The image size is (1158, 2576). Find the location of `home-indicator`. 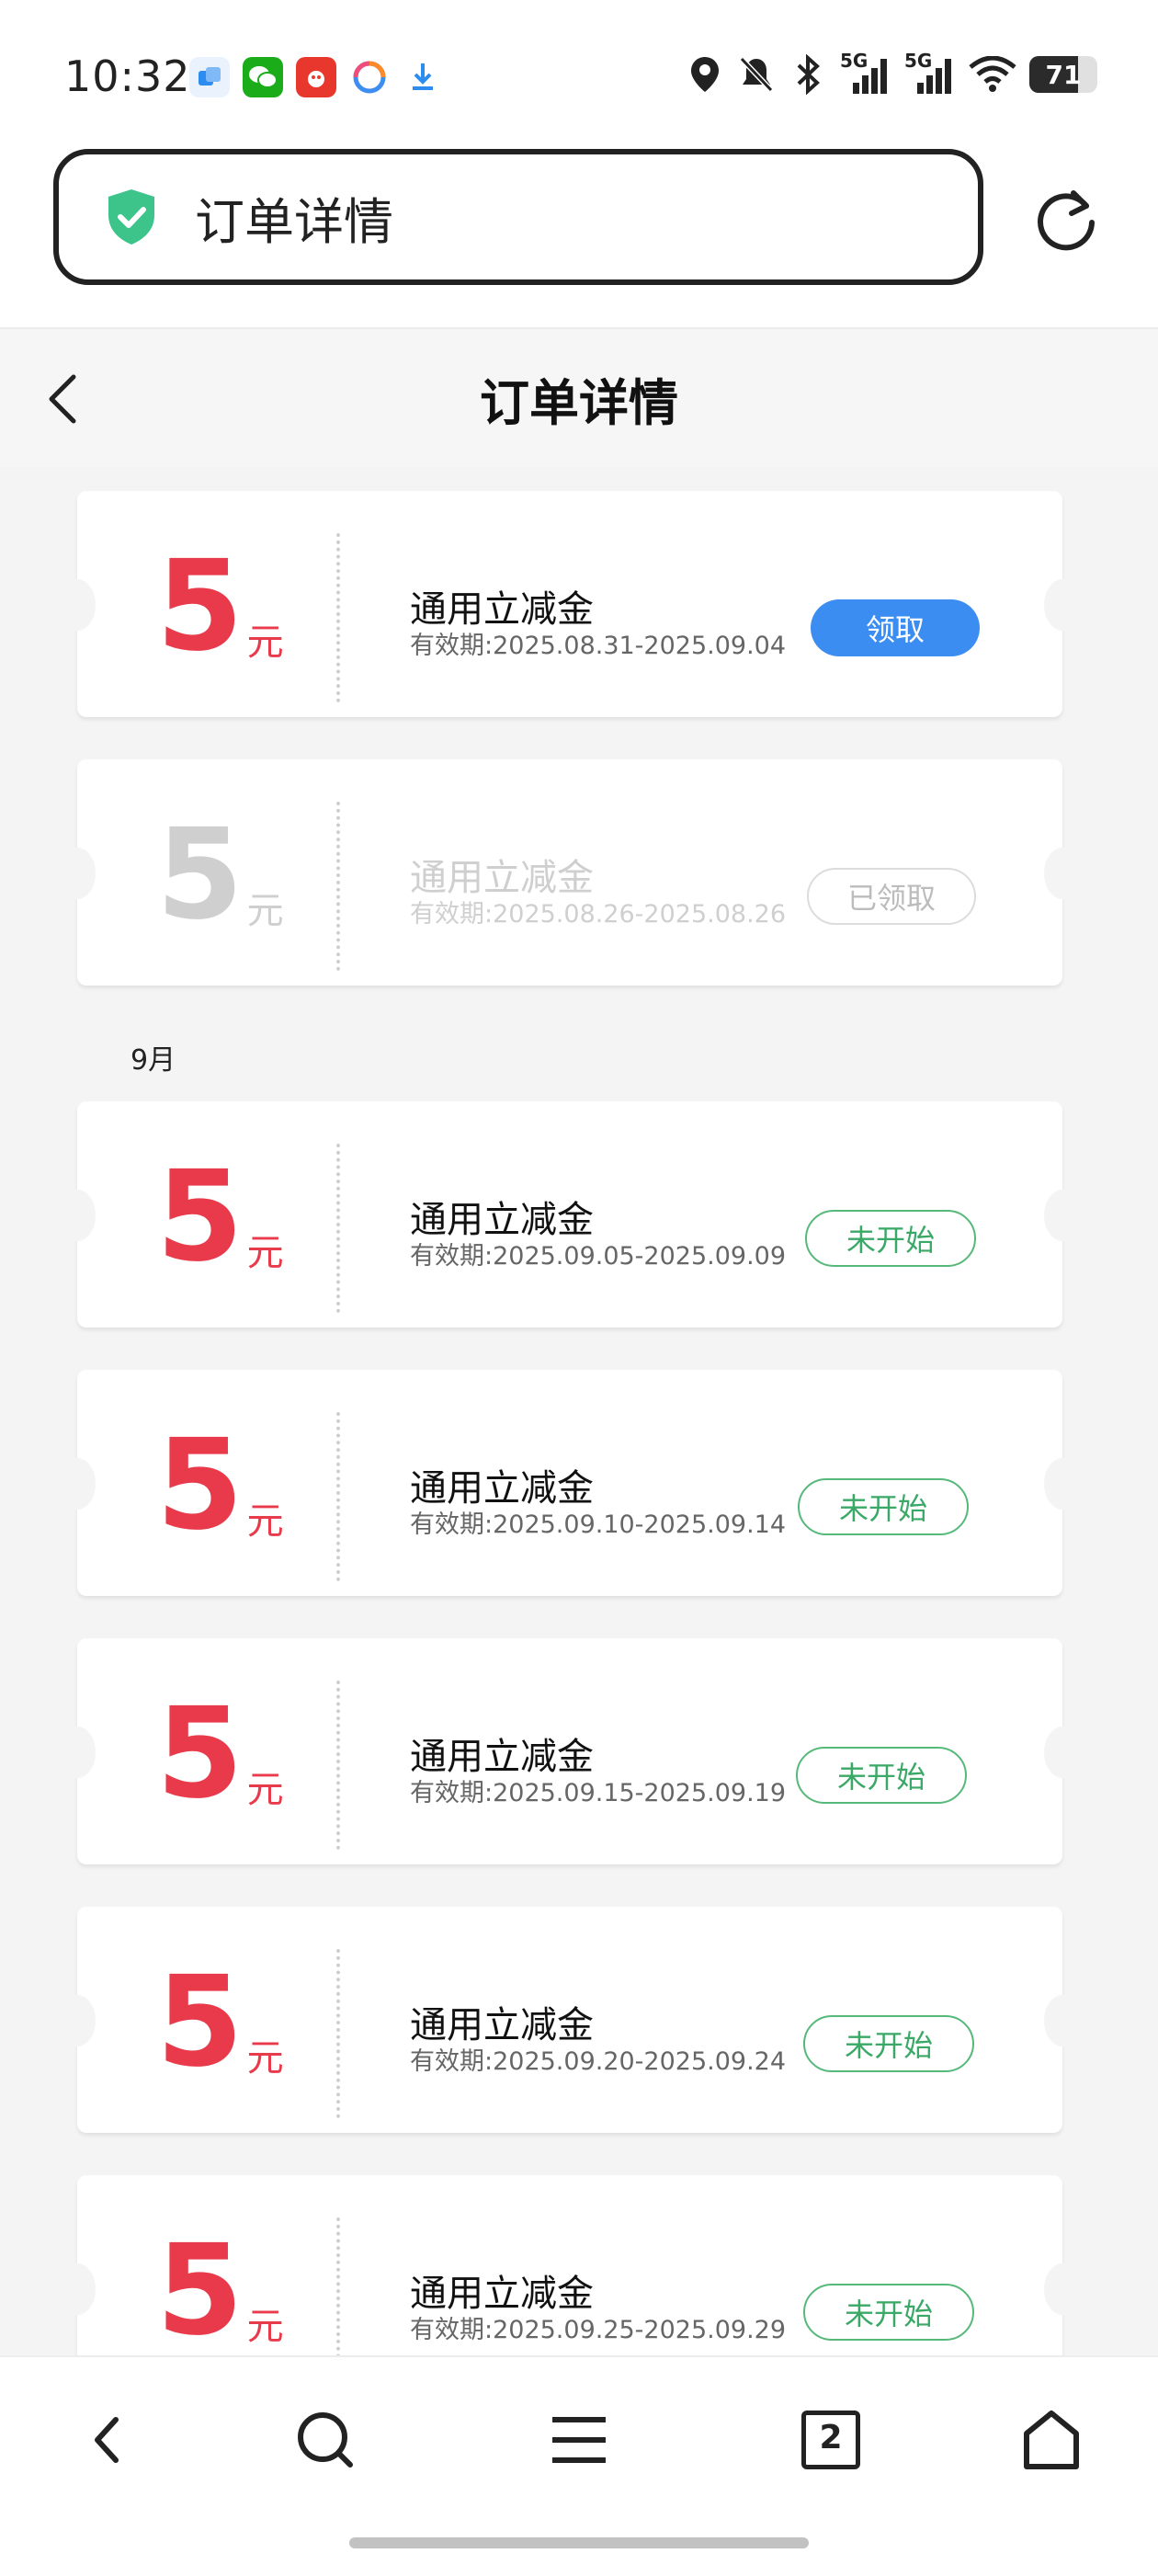

home-indicator is located at coordinates (579, 2542).